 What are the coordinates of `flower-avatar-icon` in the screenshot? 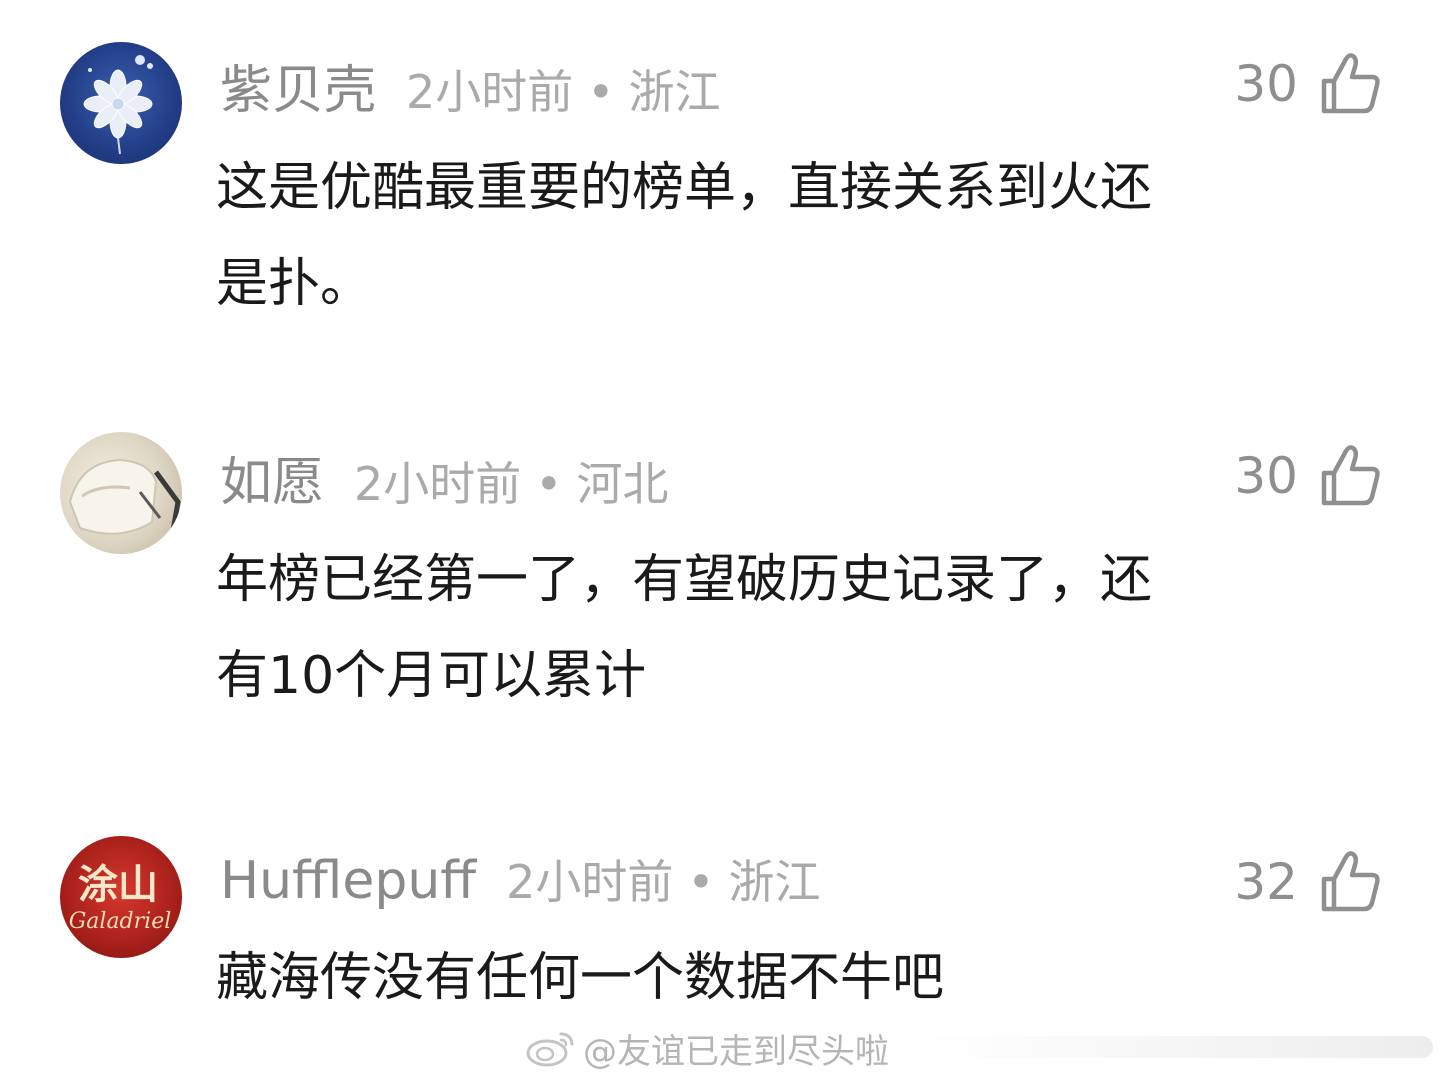 It's located at (121, 103).